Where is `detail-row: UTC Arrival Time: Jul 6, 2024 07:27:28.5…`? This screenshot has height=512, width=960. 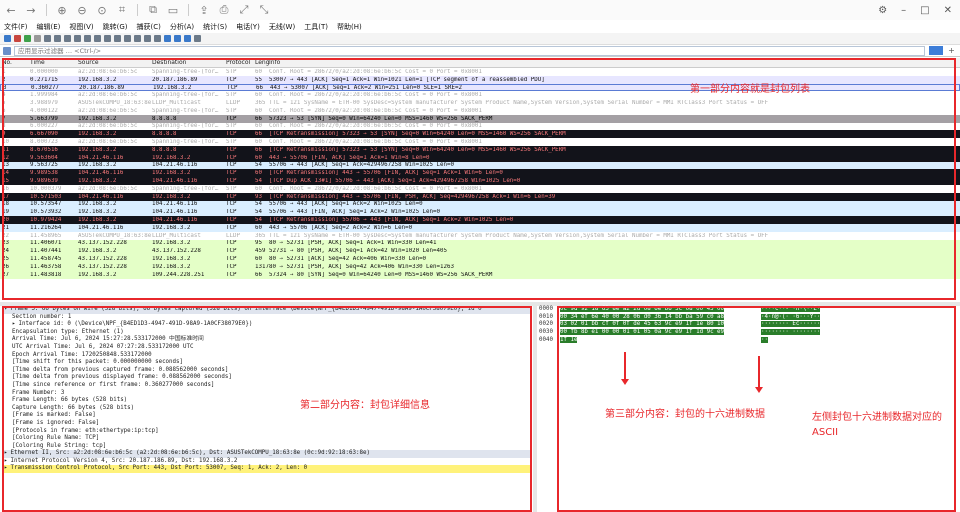 detail-row: UTC Arrival Time: Jul 6, 2024 07:27:28.5… is located at coordinates (267, 348).